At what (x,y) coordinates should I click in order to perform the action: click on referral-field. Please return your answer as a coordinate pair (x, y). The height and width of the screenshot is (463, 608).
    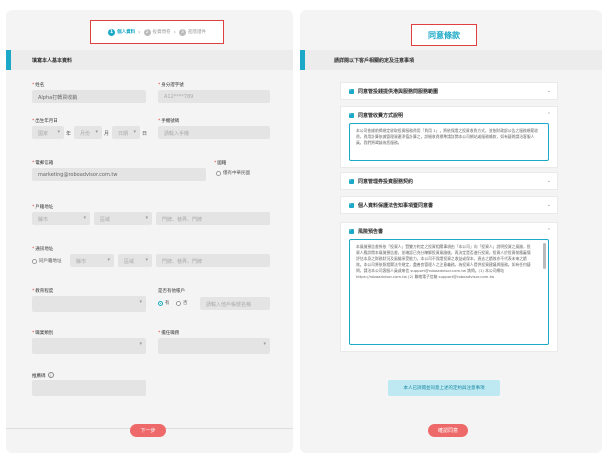
    Looking at the image, I should click on (89, 388).